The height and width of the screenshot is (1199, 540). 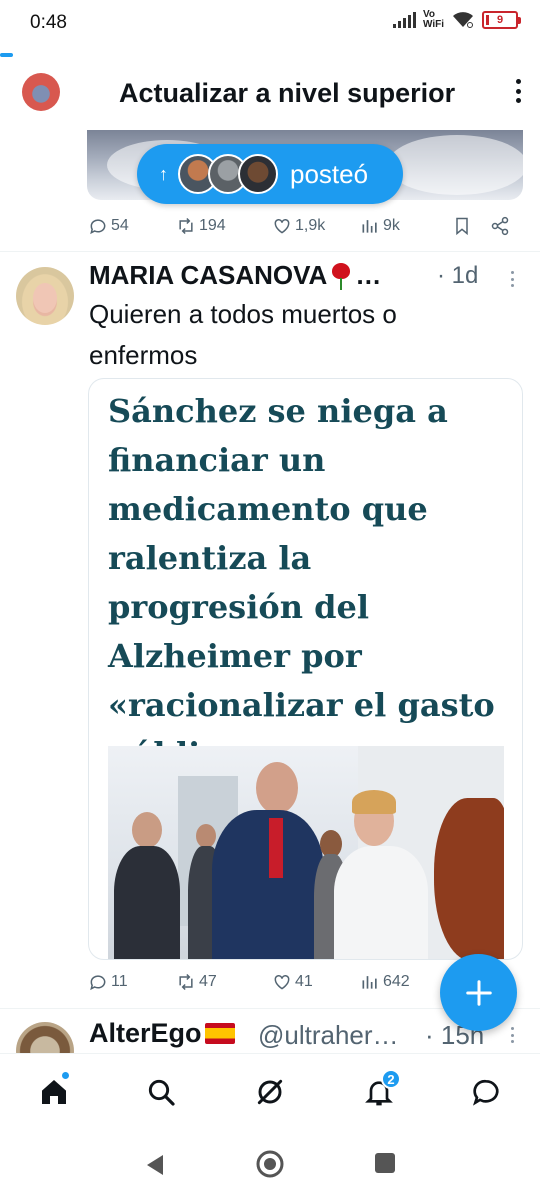 I want to click on plus-icon, so click(x=478, y=992).